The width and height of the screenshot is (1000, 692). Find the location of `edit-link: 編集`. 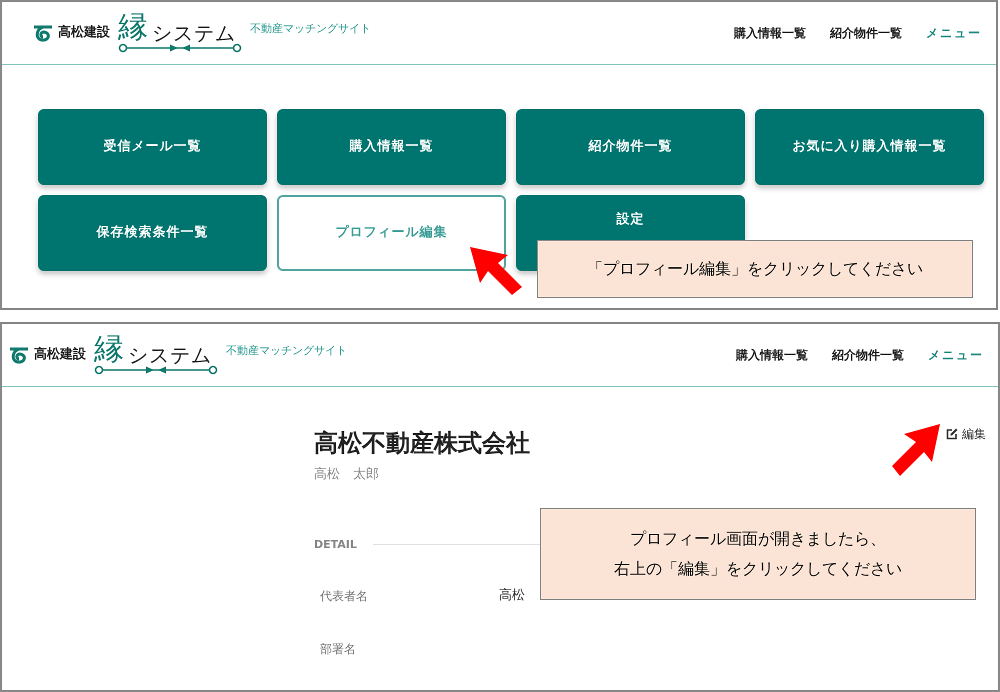

edit-link: 編集 is located at coordinates (966, 434).